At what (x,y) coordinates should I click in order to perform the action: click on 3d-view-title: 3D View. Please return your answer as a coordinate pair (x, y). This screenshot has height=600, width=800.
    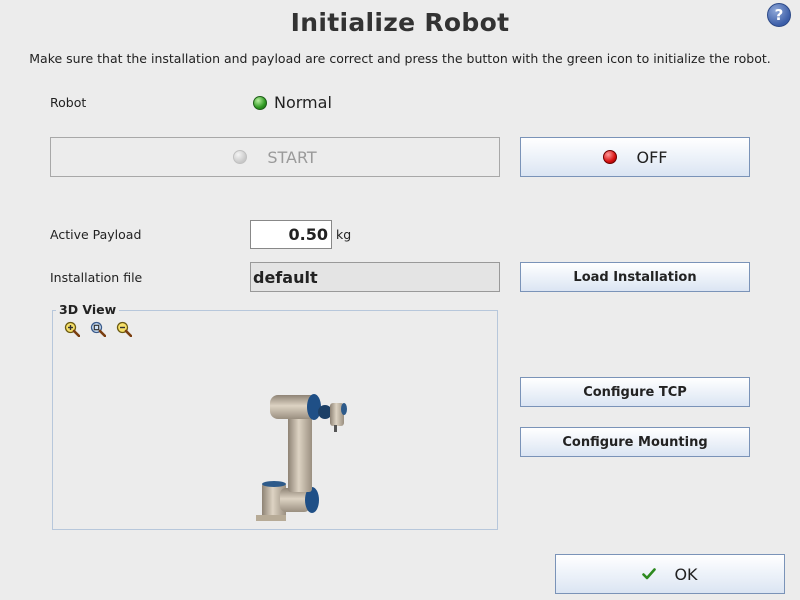
    Looking at the image, I should click on (88, 309).